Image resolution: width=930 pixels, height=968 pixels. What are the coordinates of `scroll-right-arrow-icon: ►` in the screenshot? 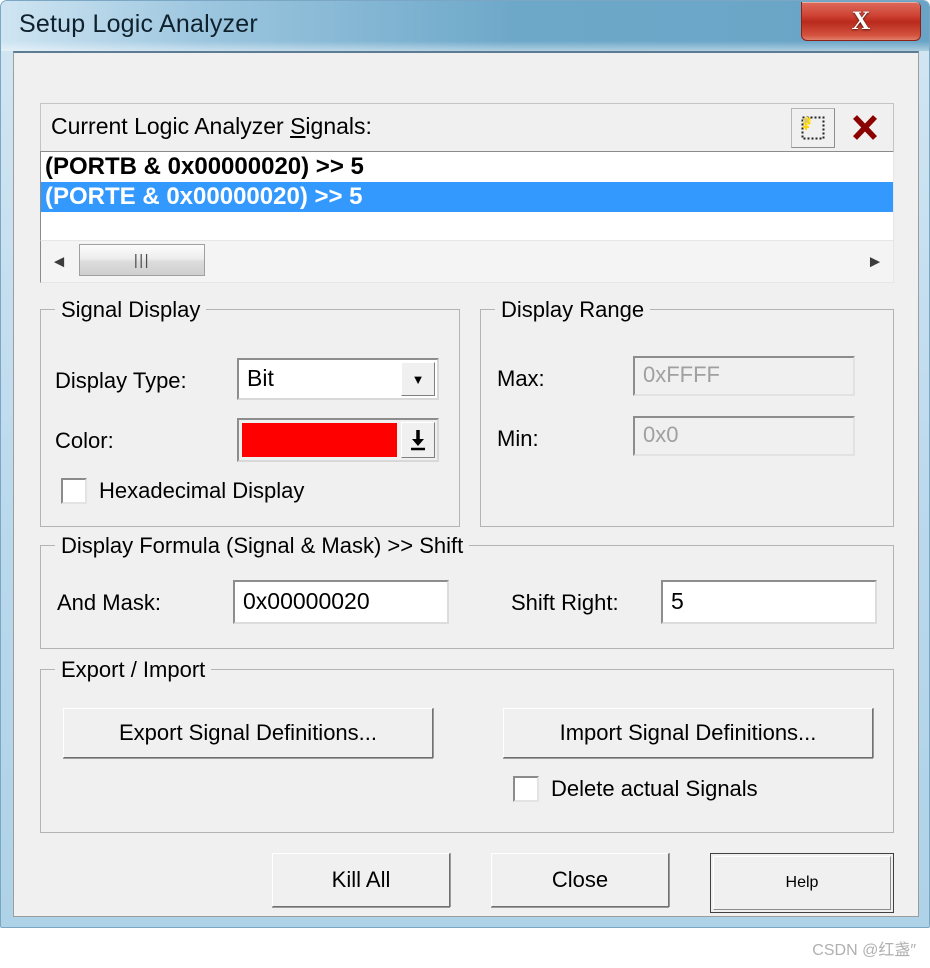 It's located at (875, 261).